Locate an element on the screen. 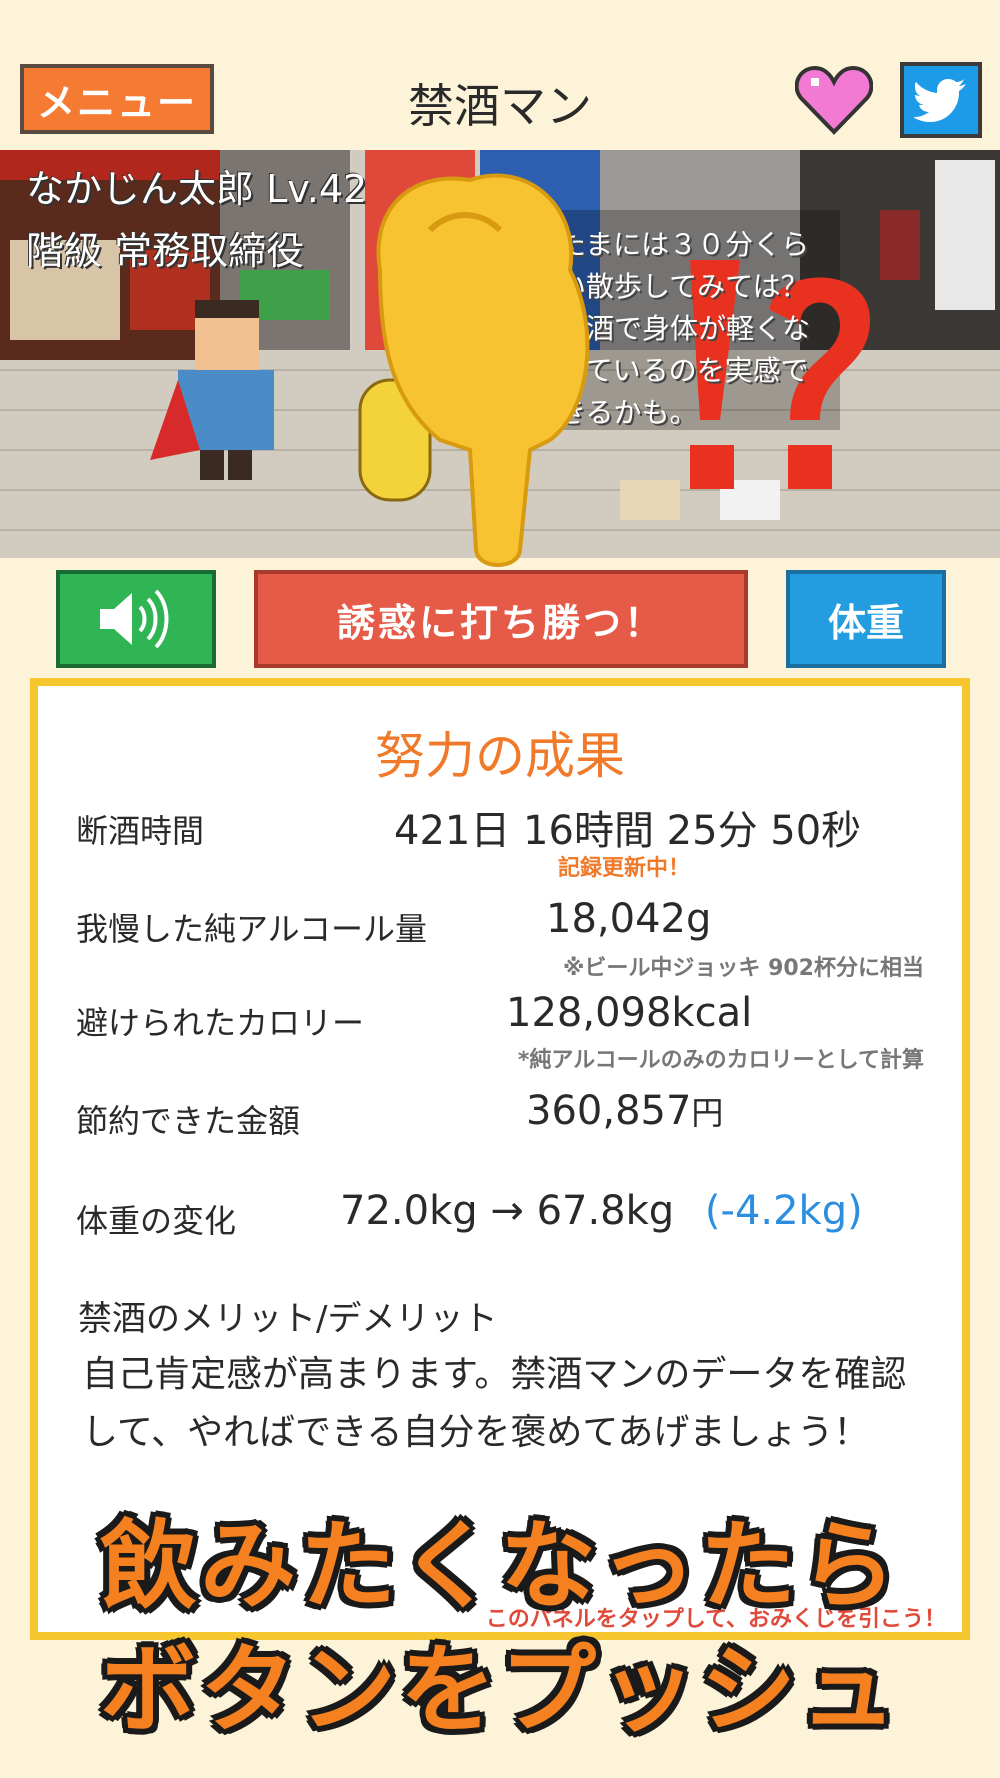  caption-line-1: 飲みたくなったら is located at coordinates (500, 1566).